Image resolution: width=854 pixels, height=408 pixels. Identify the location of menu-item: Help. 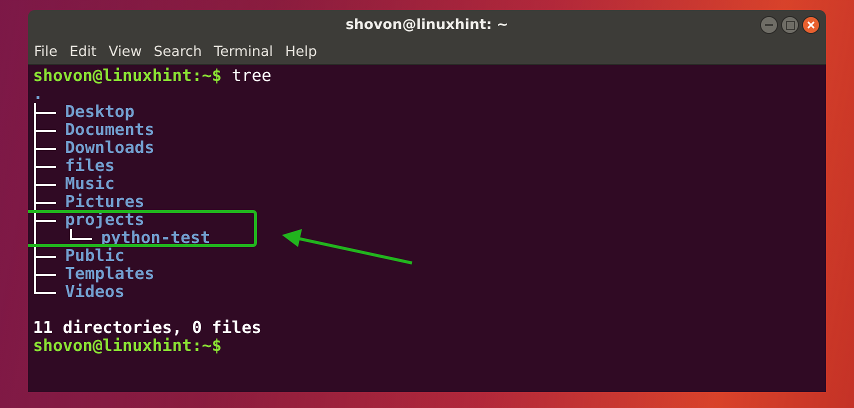
(301, 52).